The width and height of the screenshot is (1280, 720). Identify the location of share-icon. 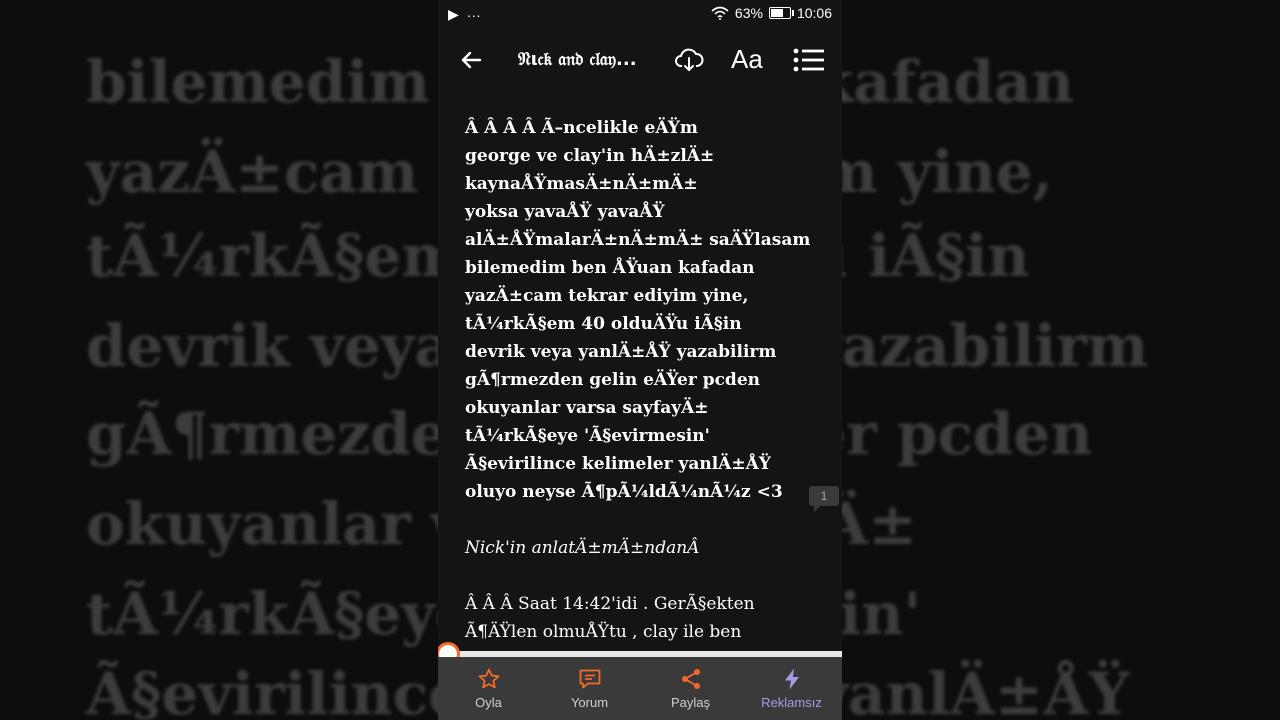
(690, 679).